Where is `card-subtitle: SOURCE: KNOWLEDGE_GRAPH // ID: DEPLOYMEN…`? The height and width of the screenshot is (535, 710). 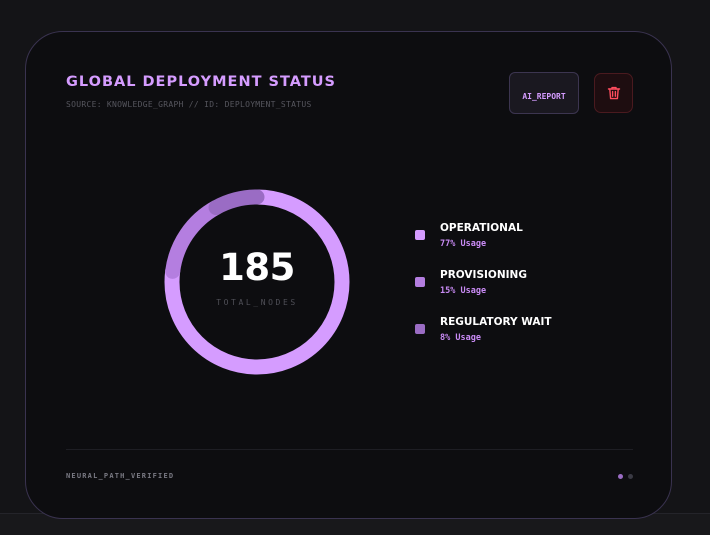 card-subtitle: SOURCE: KNOWLEDGE_GRAPH // ID: DEPLOYMEN… is located at coordinates (189, 104).